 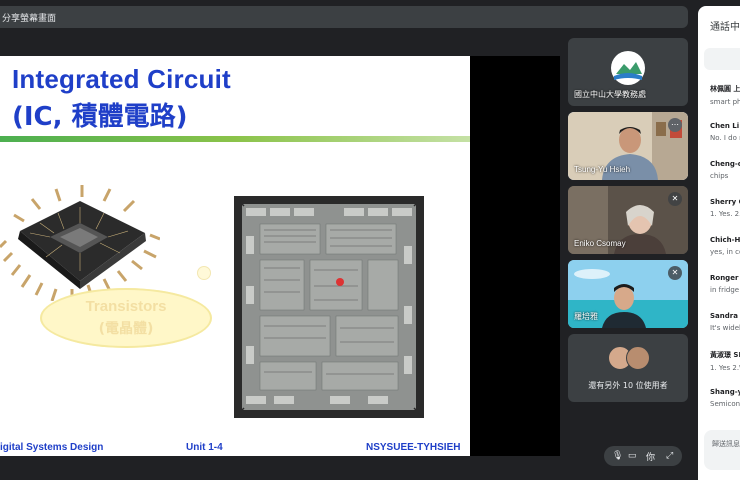 What do you see at coordinates (725, 392) in the screenshot?
I see `chat-sender: Shang-yu` at bounding box center [725, 392].